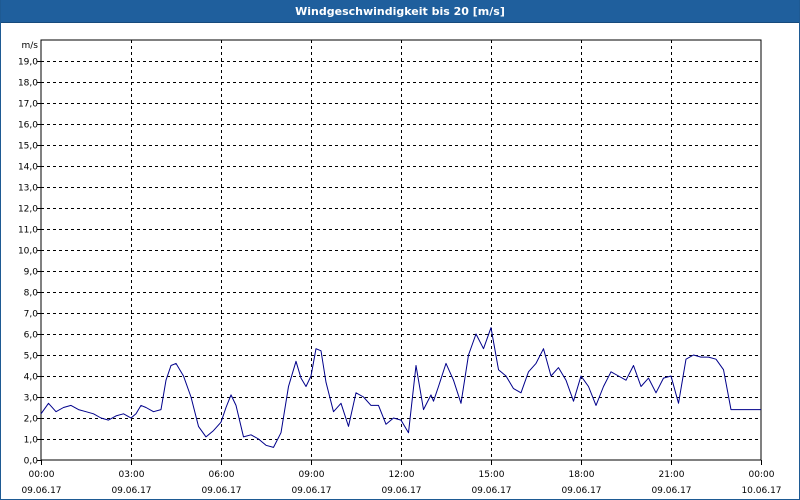 This screenshot has height=500, width=800. I want to click on y-tick-label: 14,0, so click(28, 168).